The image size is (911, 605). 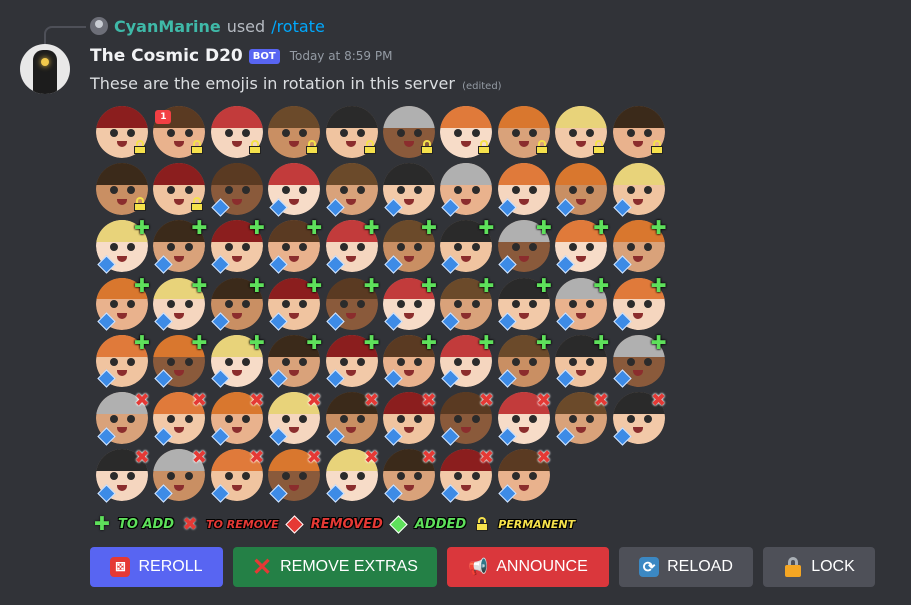 I want to click on reply-used-text: used, so click(x=246, y=26).